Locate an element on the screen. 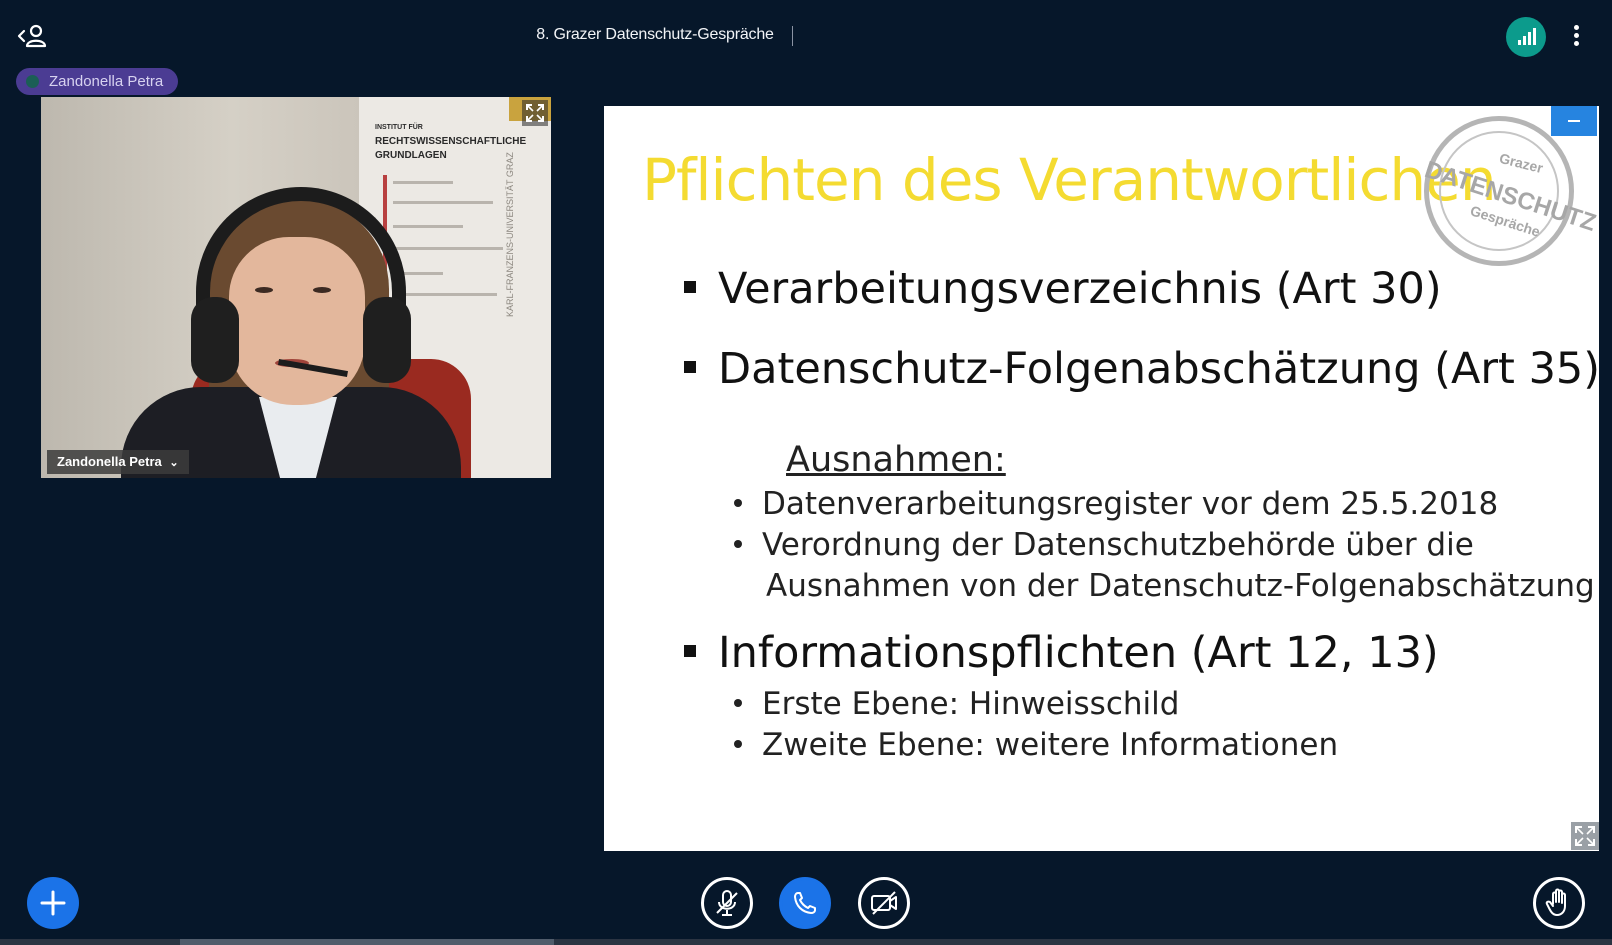 This screenshot has height=945, width=1612. slide-bullet-text: Verarbeitungsverzeichnis (Art 30) is located at coordinates (1080, 289).